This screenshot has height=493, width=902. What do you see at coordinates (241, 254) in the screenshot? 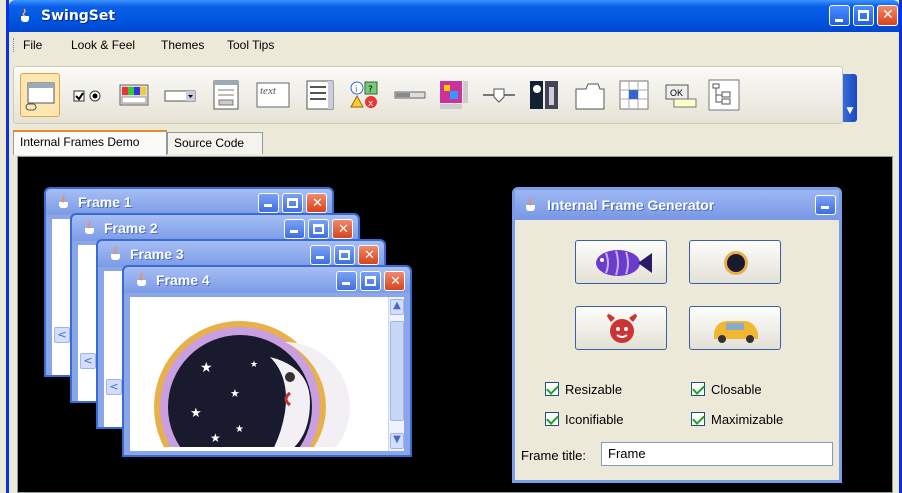
I see `frame-3-titlebar: Frame 3 ✕` at bounding box center [241, 254].